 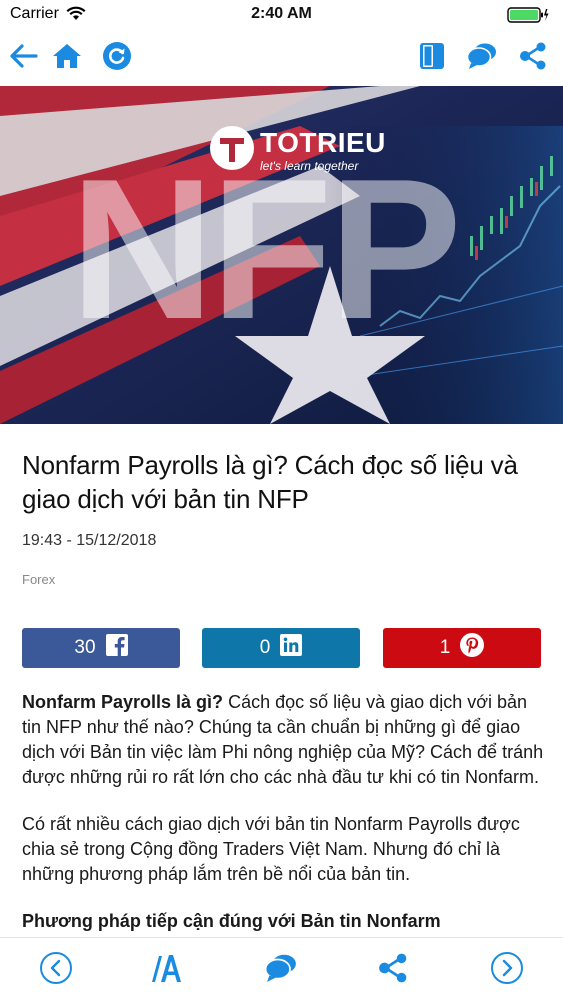 I want to click on share-button, so click(x=533, y=58).